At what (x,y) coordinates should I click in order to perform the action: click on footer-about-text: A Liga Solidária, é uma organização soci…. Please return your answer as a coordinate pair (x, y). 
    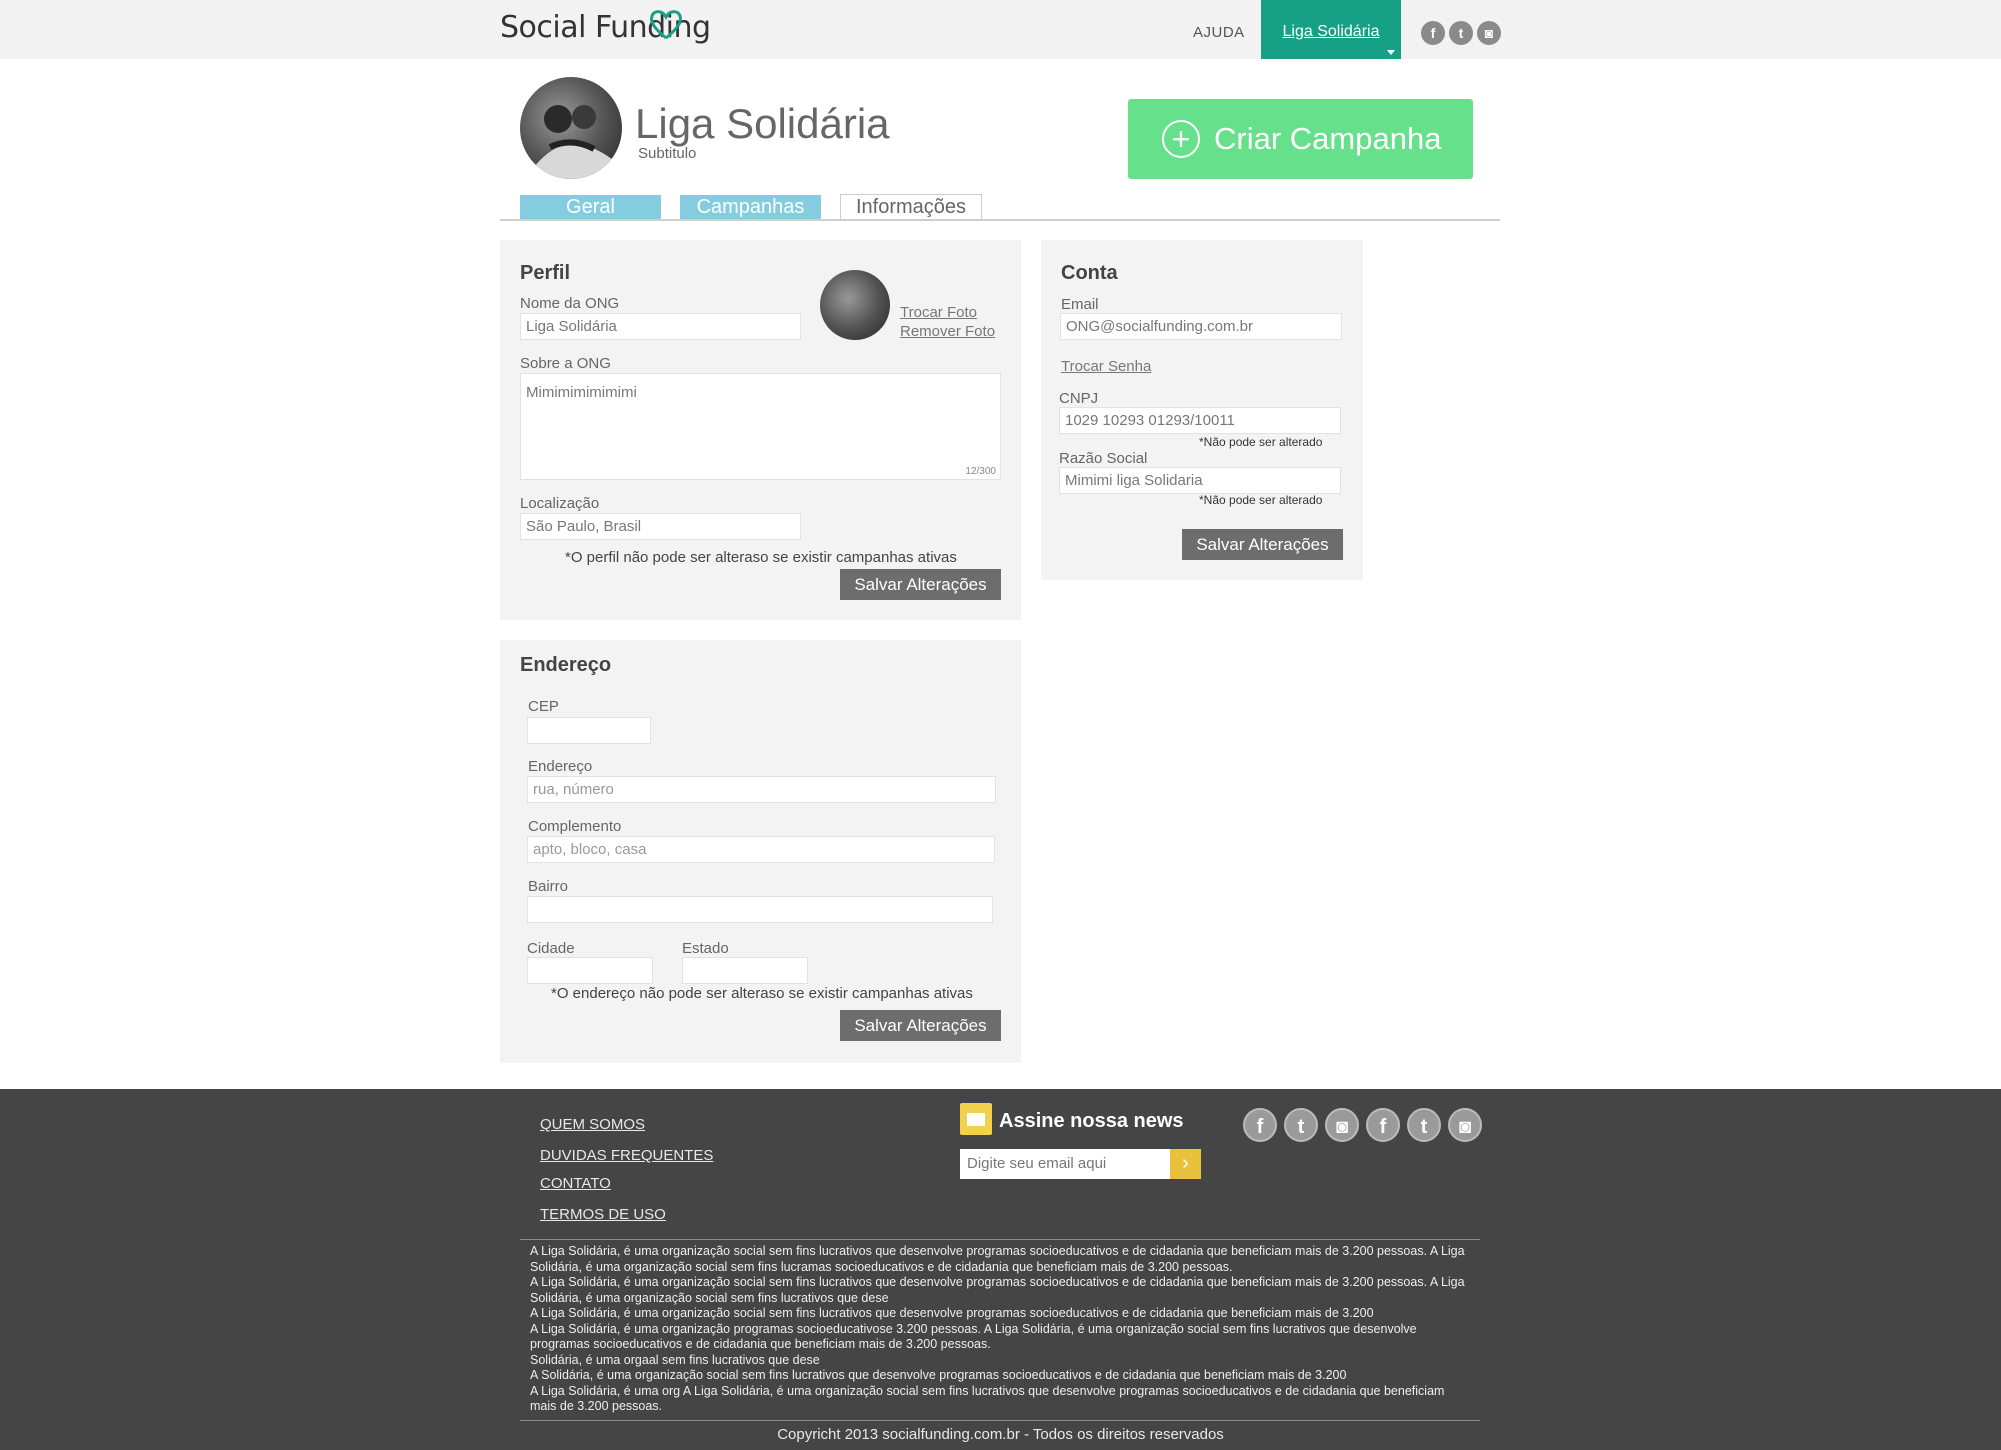
    Looking at the image, I should click on (1000, 1329).